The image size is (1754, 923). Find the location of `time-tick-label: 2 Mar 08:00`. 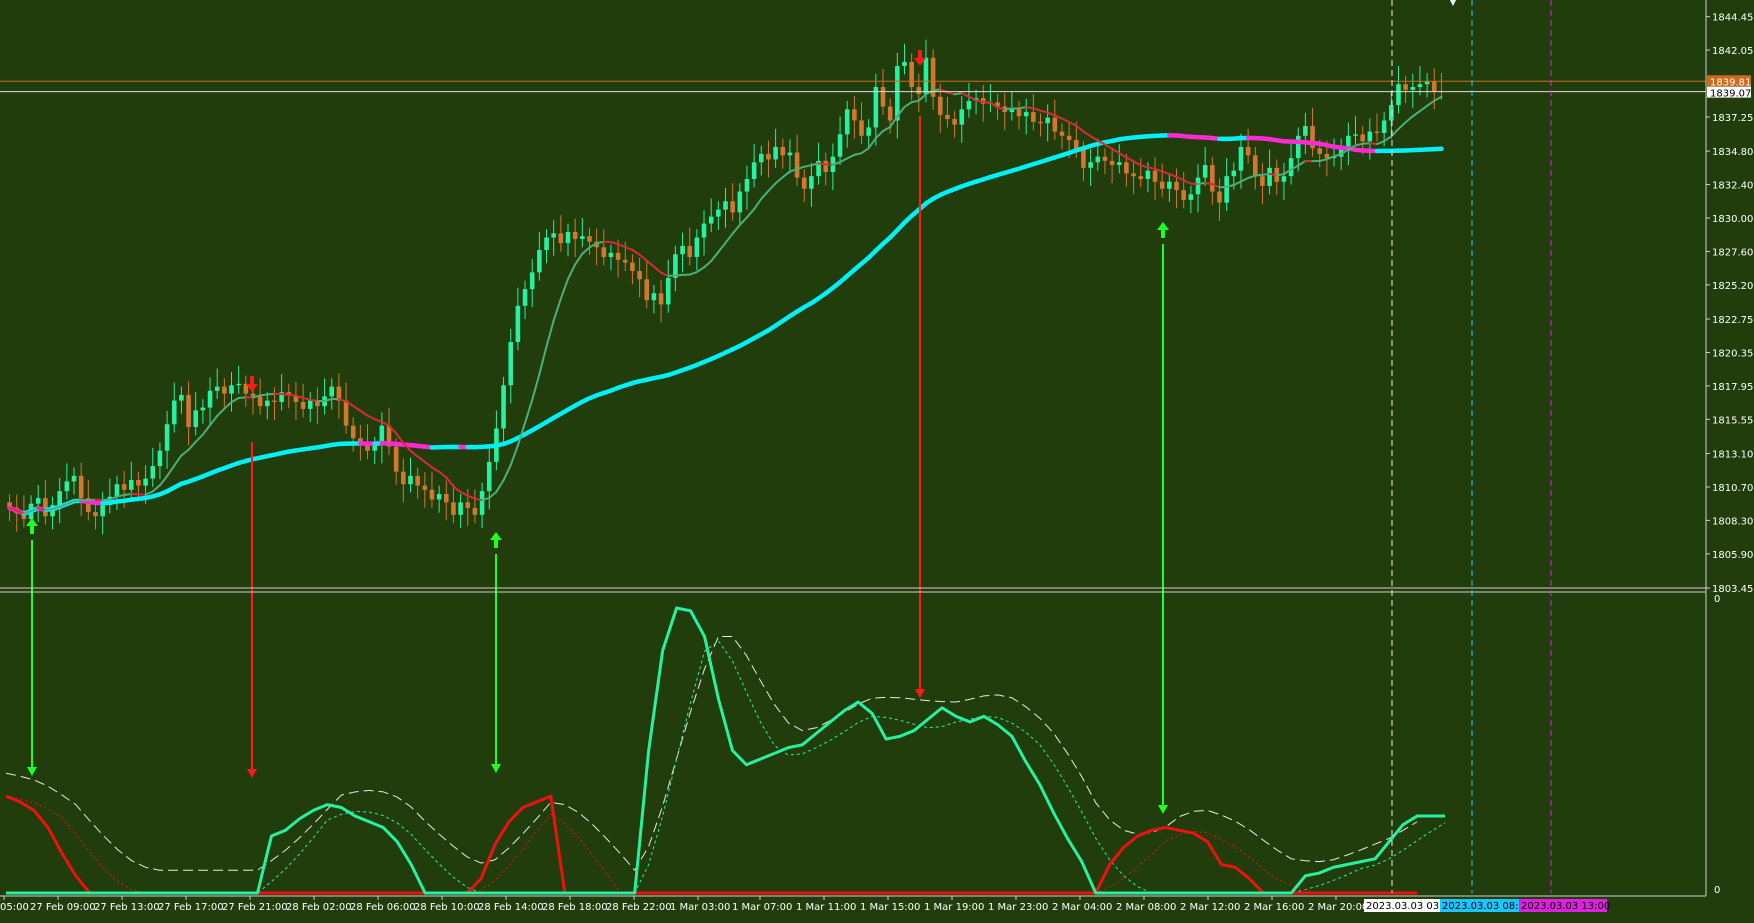

time-tick-label: 2 Mar 08:00 is located at coordinates (1146, 907).